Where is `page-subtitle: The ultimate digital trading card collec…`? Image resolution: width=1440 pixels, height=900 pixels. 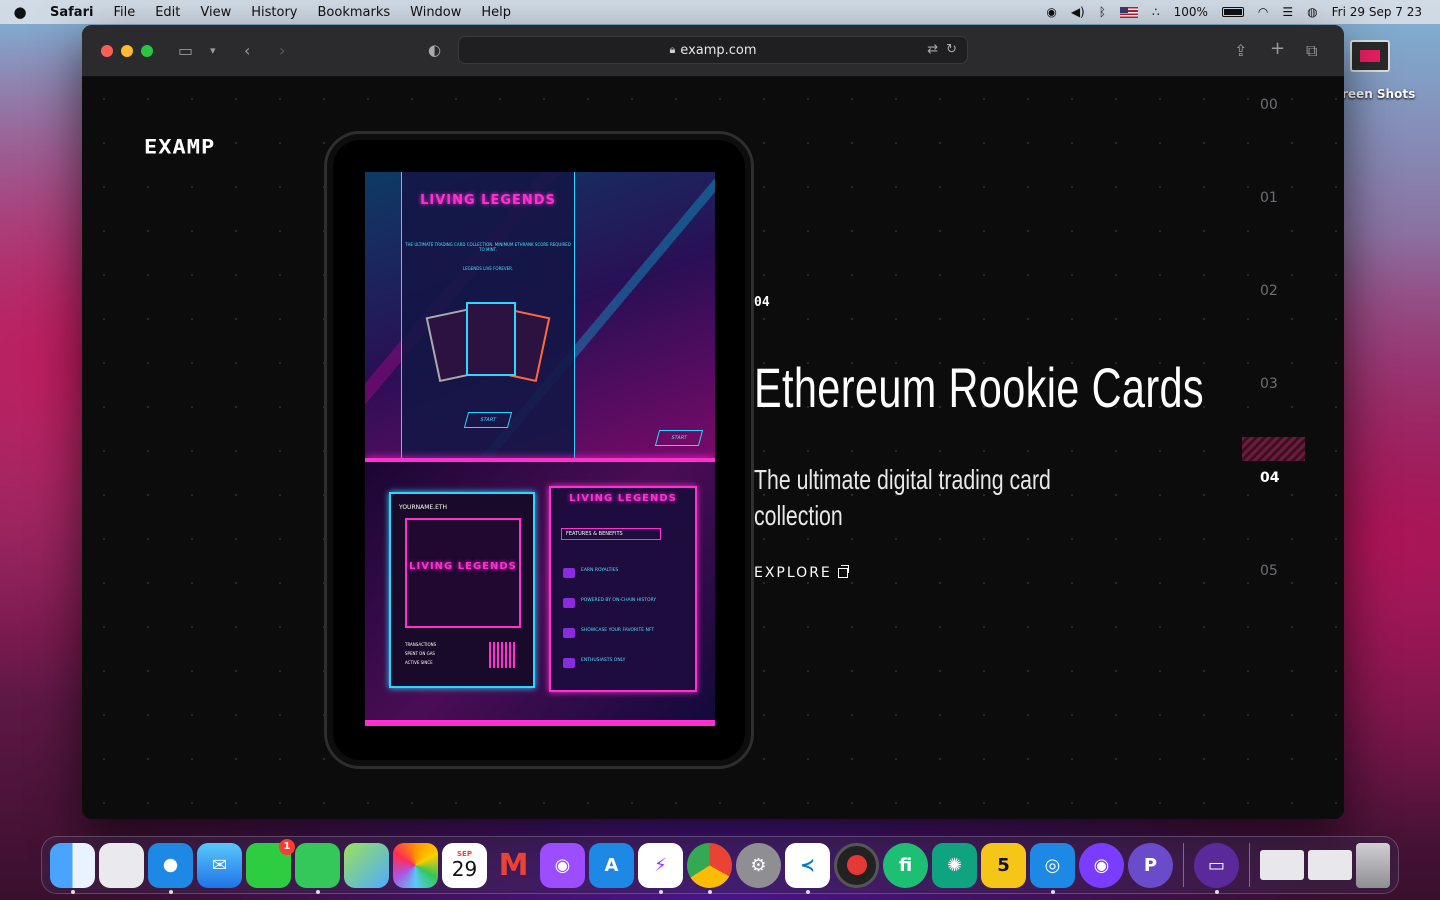 page-subtitle: The ultimate digital trading card collec… is located at coordinates (902, 497).